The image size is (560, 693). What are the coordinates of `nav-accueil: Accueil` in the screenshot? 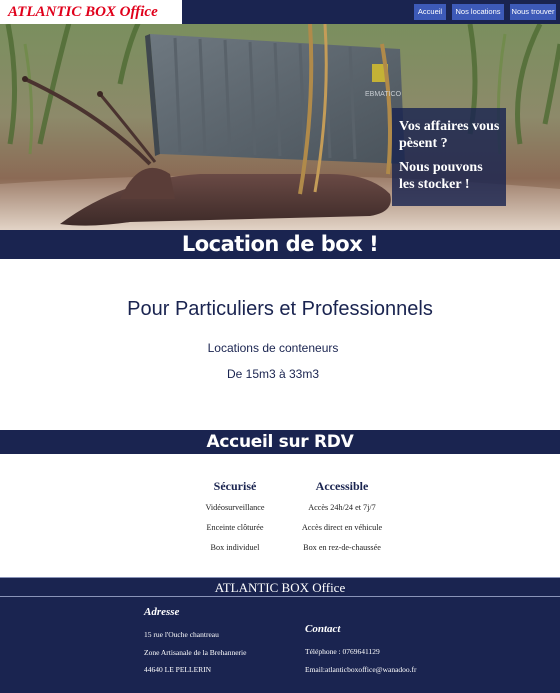 It's located at (430, 12).